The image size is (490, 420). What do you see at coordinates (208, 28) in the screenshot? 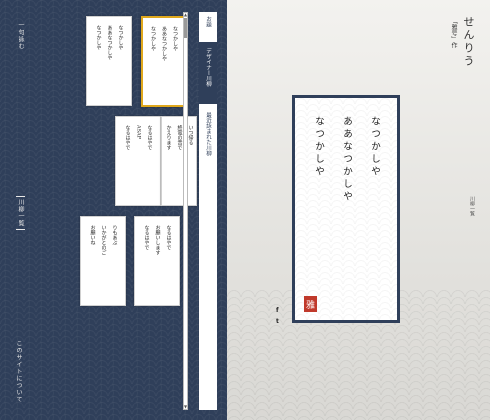
I see `tab-theme: お題` at bounding box center [208, 28].